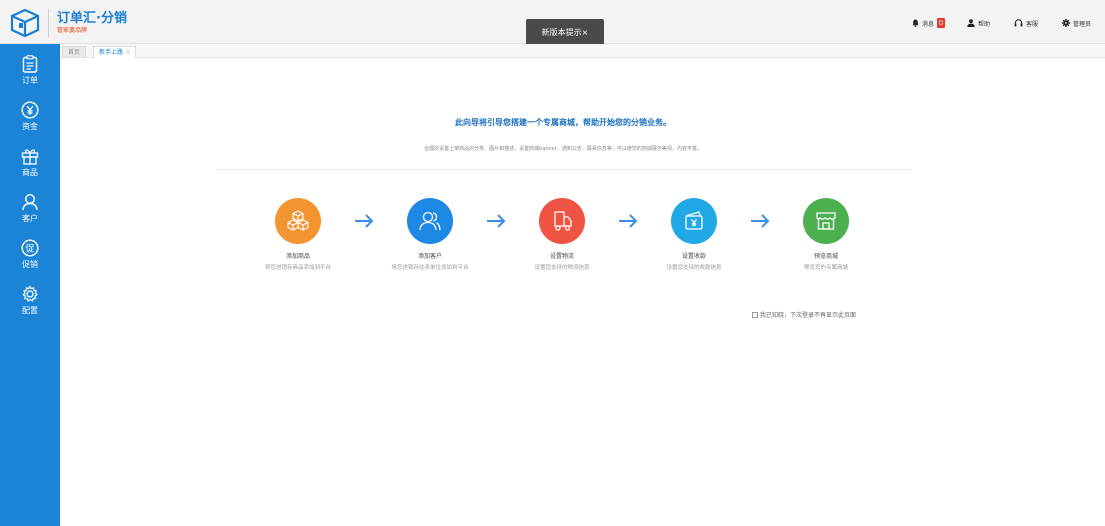  Describe the element at coordinates (694, 268) in the screenshot. I see `step-set-payment-desc: 设置您支持的收款信息` at that location.